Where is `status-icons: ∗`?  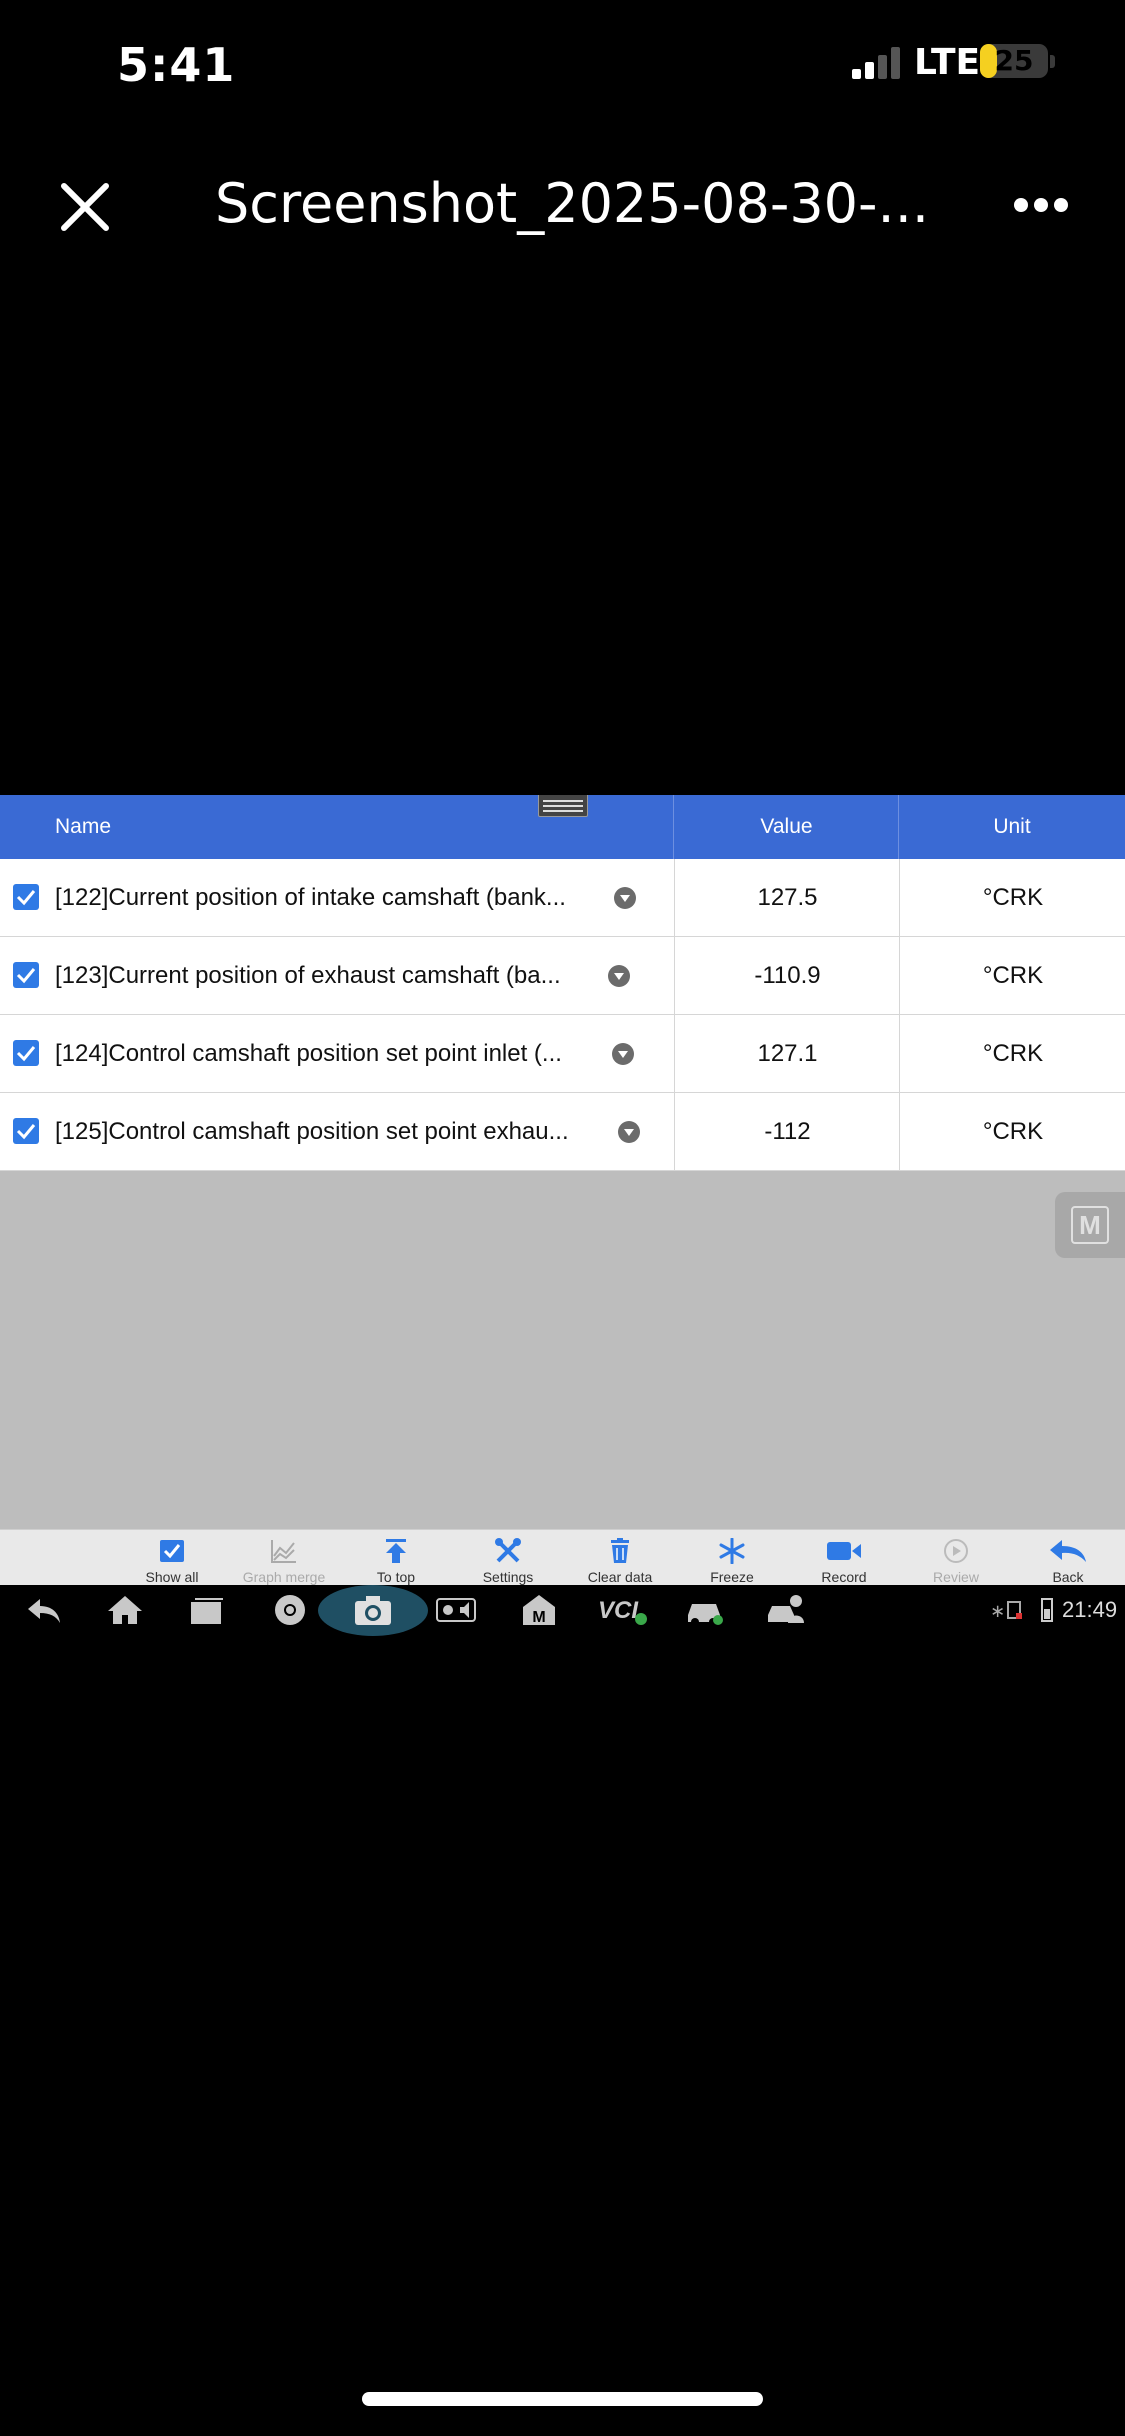
status-icons: ∗ is located at coordinates (1021, 1610).